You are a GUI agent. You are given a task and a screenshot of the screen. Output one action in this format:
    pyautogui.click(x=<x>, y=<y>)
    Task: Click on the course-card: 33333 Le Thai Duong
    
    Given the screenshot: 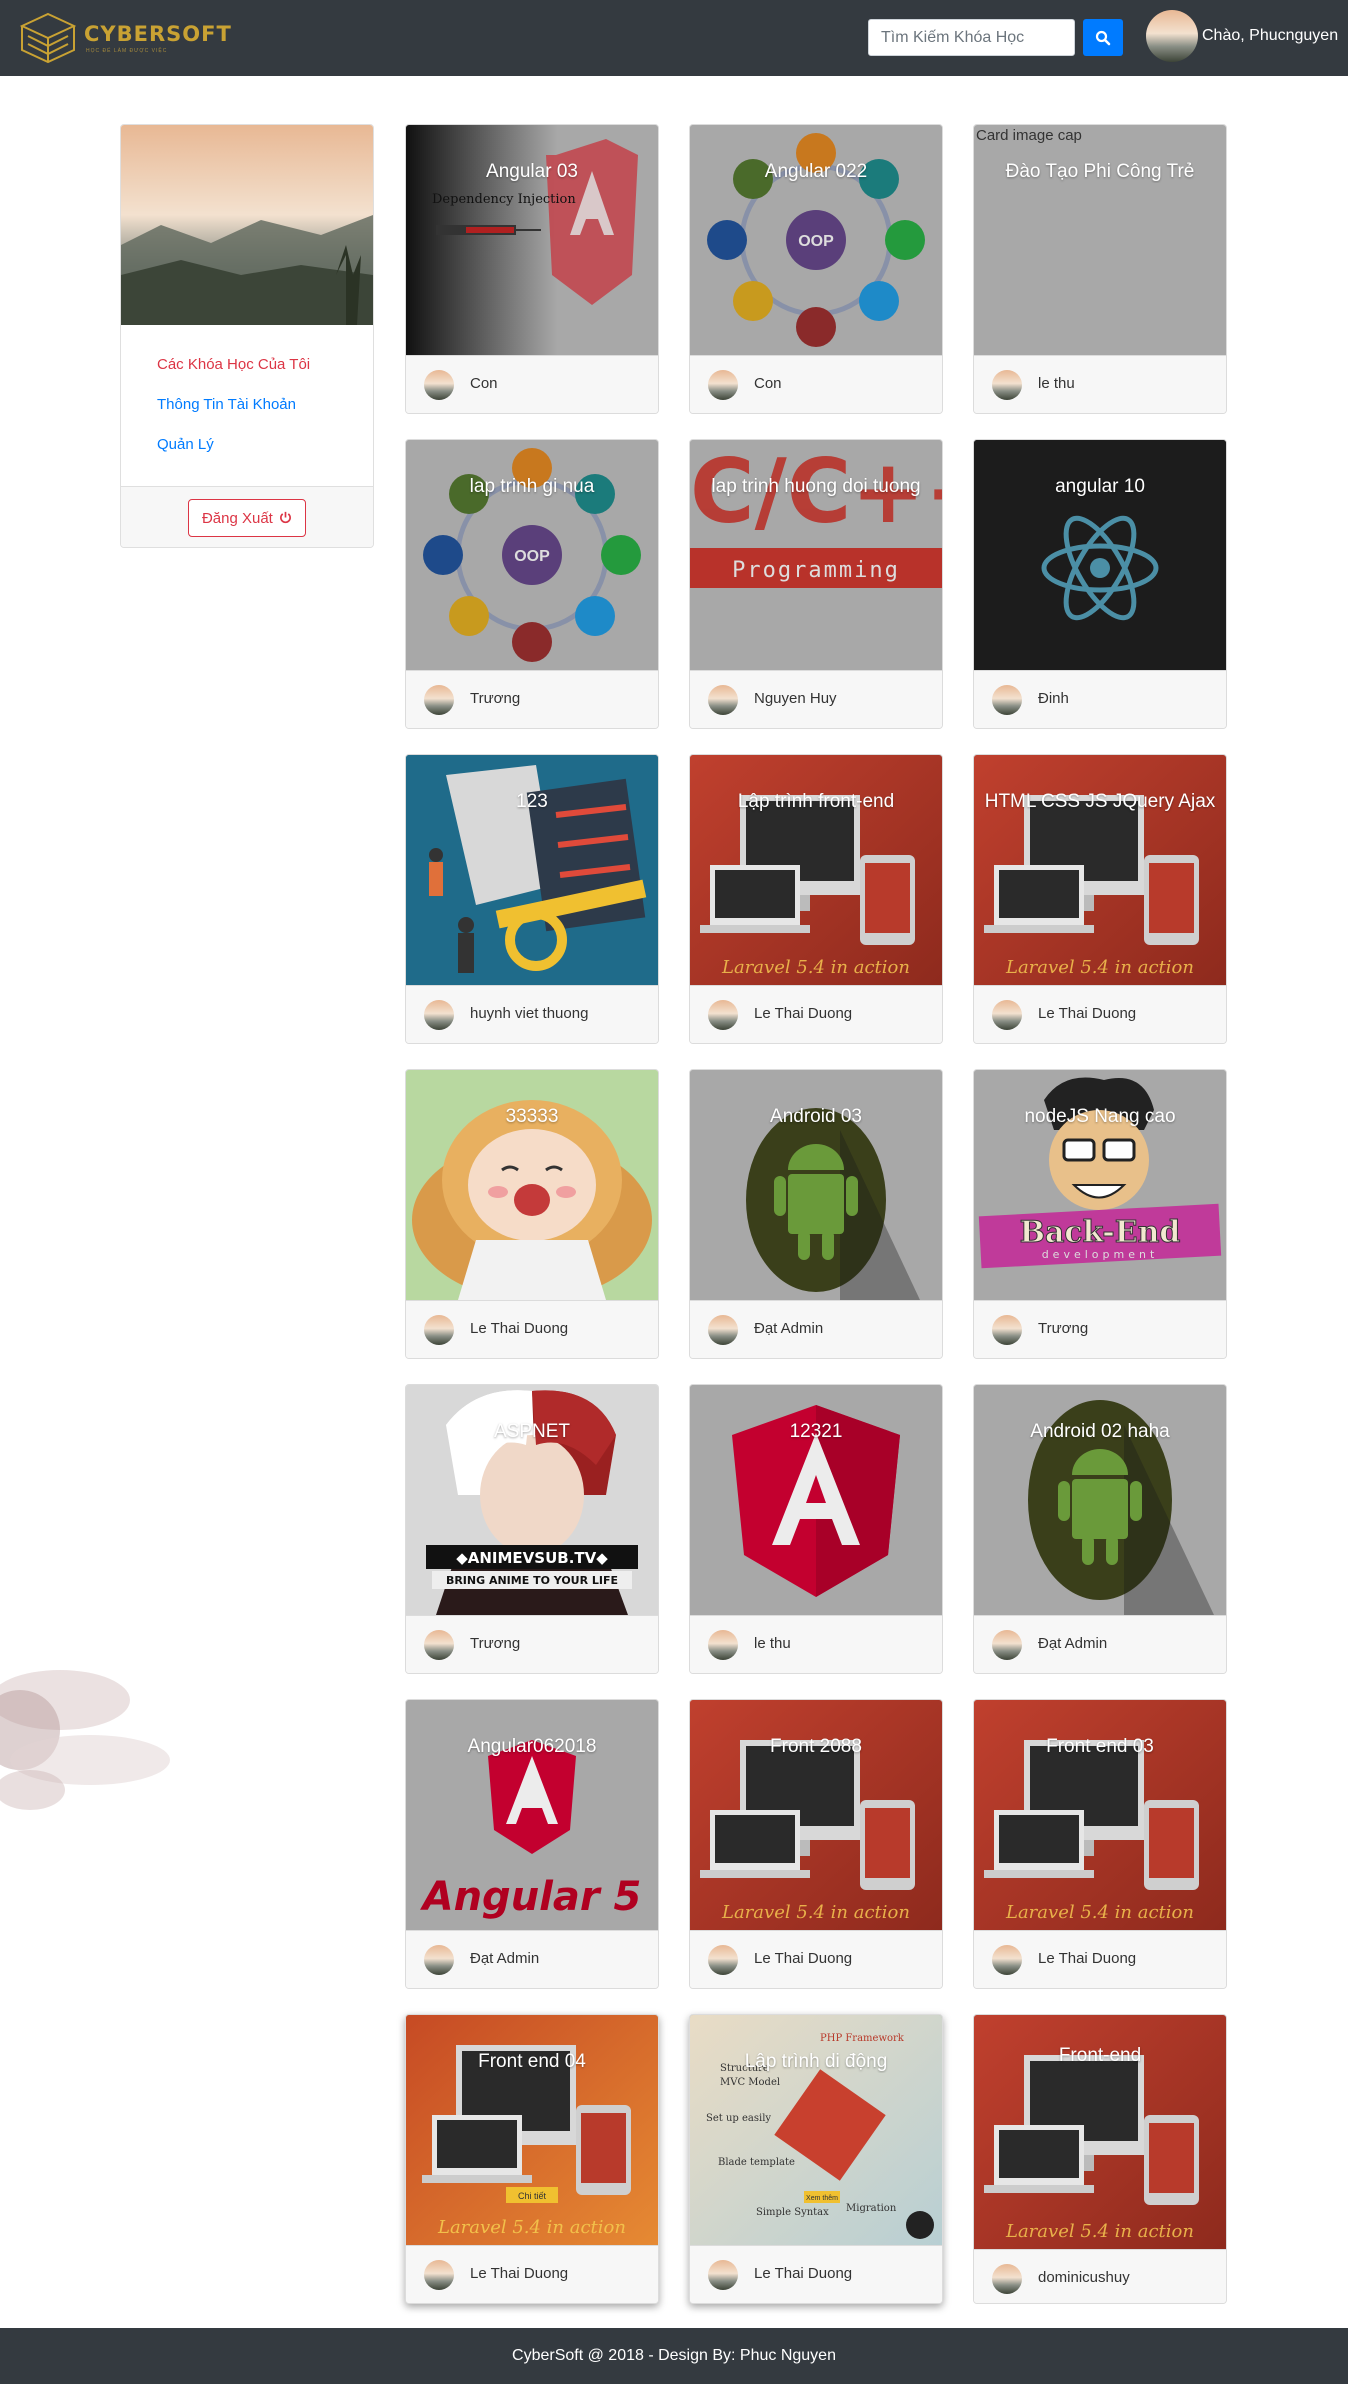 What is the action you would take?
    pyautogui.click(x=532, y=1214)
    